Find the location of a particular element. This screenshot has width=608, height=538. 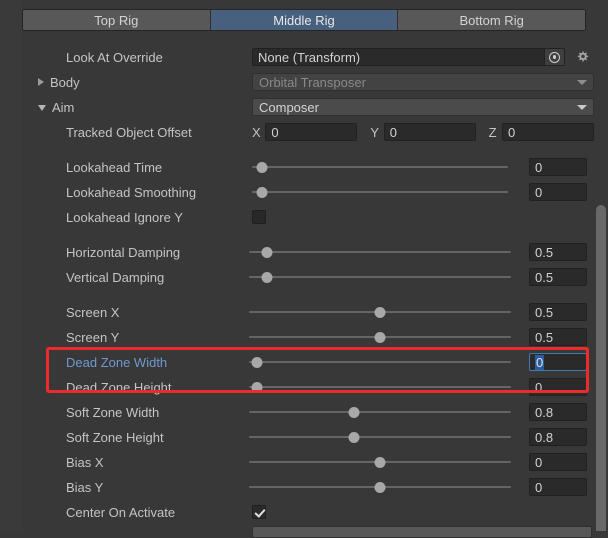

screen-x-label-col: Screen X is located at coordinates (166, 312).